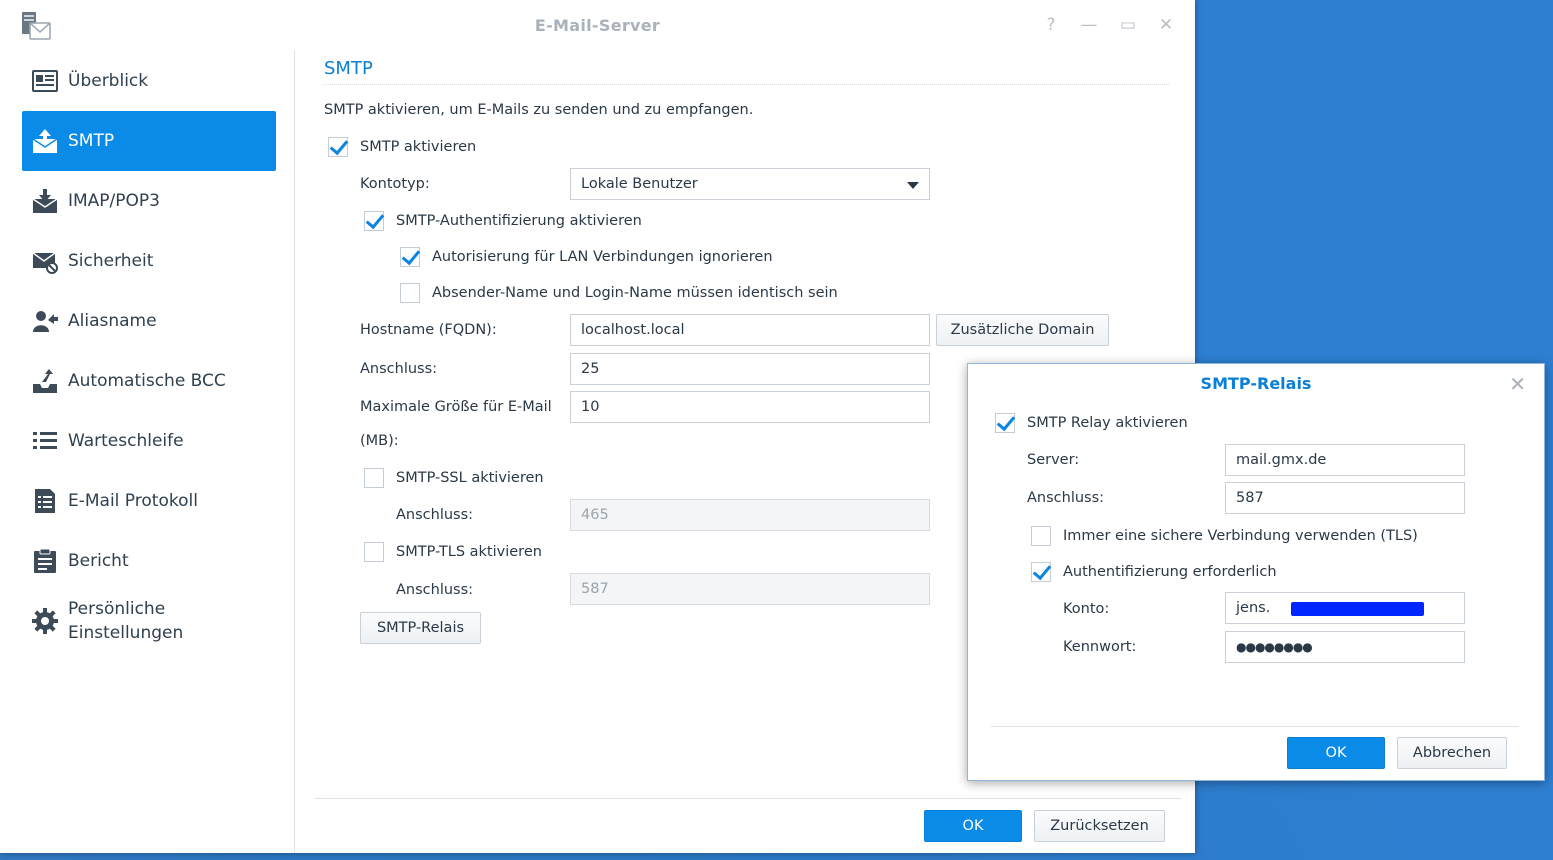  Describe the element at coordinates (1022, 330) in the screenshot. I see `additional-domain-button: Zusätzliche Domain` at that location.